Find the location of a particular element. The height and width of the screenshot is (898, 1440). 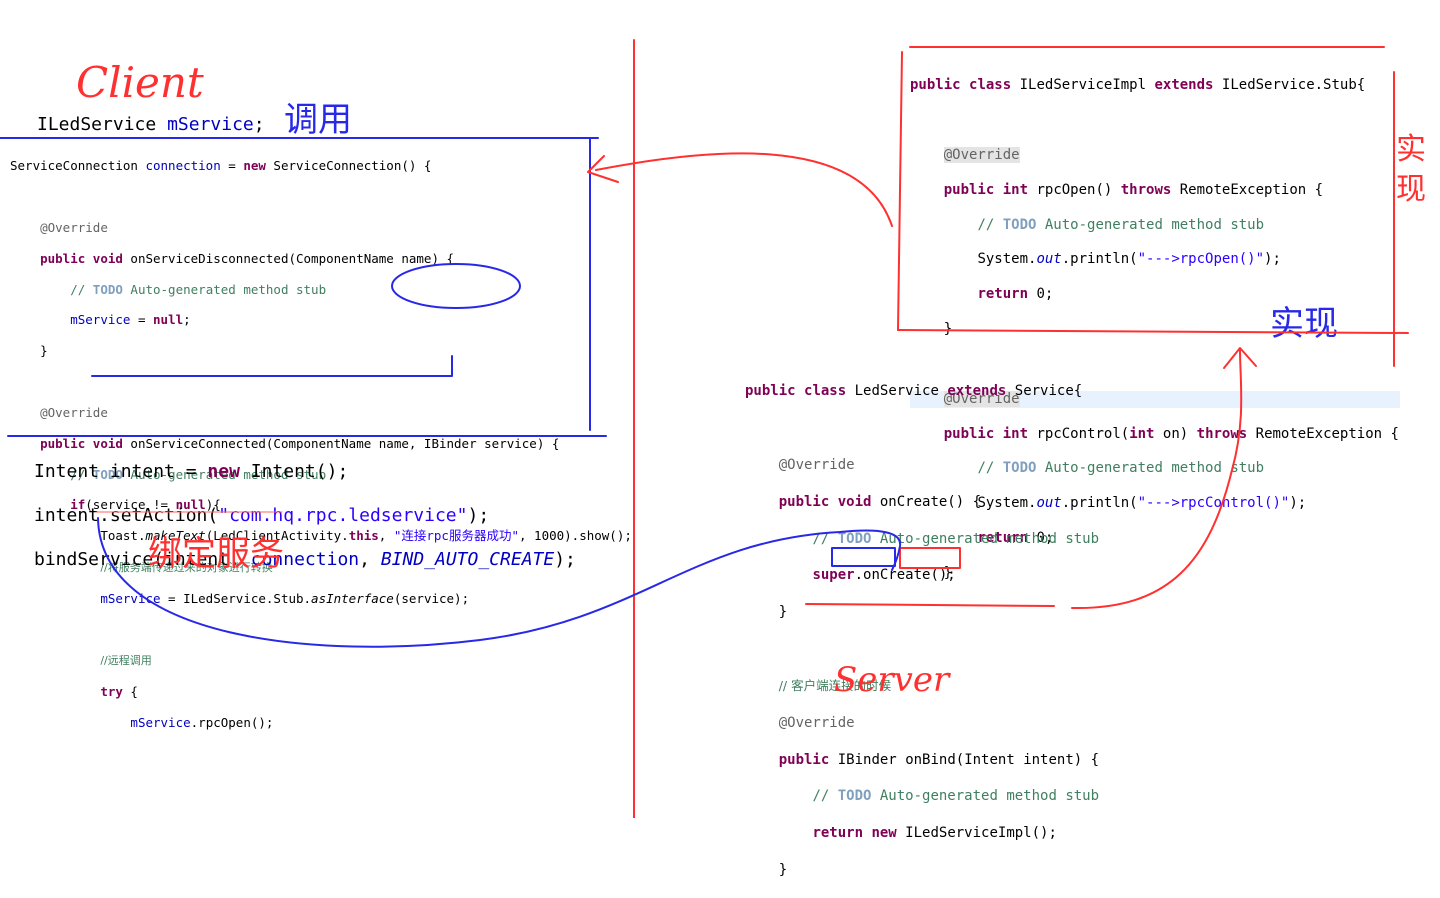

bind-service-label: 绑定服务 is located at coordinates (216, 554).